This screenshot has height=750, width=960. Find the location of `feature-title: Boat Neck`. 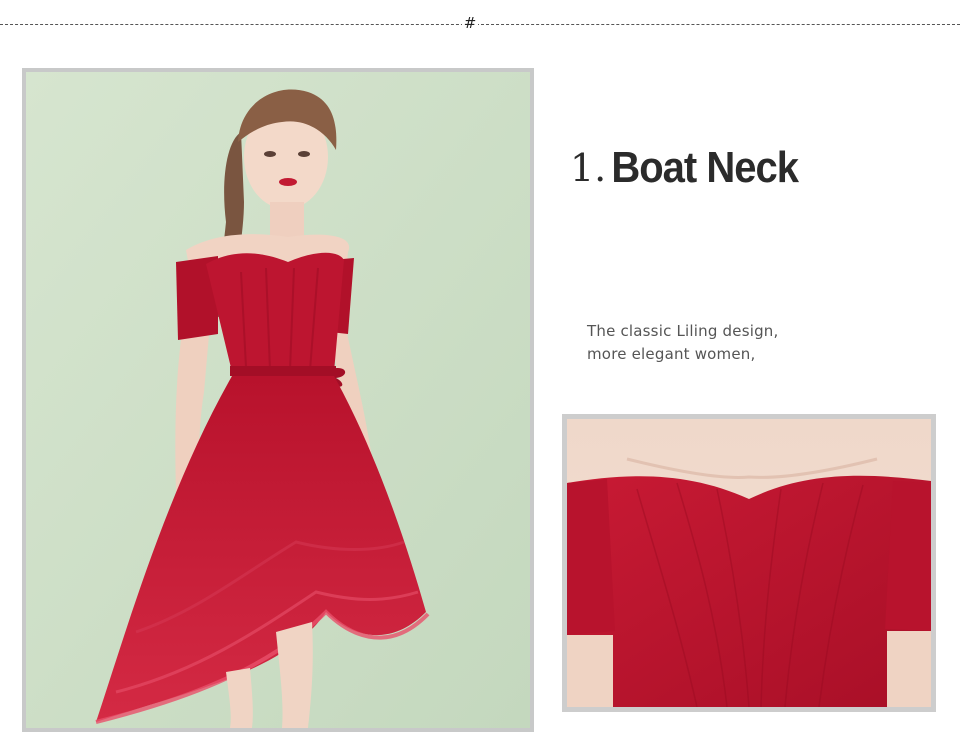

feature-title: Boat Neck is located at coordinates (705, 168).